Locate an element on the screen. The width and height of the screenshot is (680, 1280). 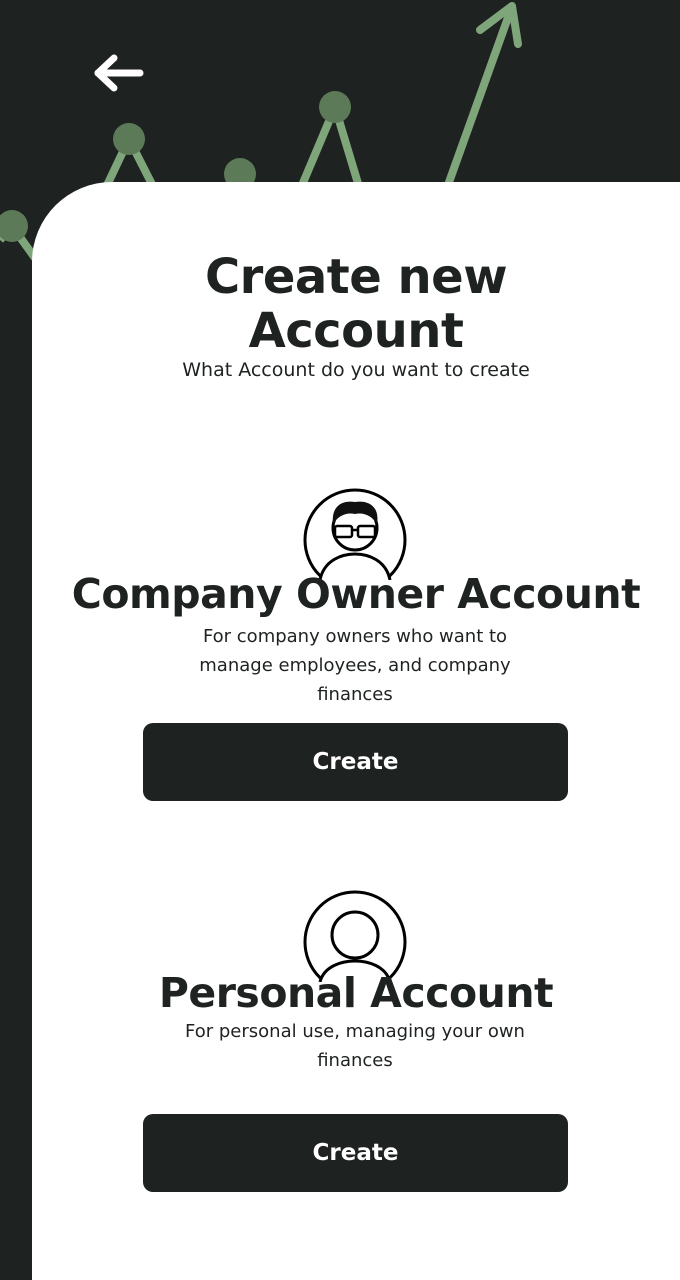
page-title: Create new Account is located at coordinates (356, 304).